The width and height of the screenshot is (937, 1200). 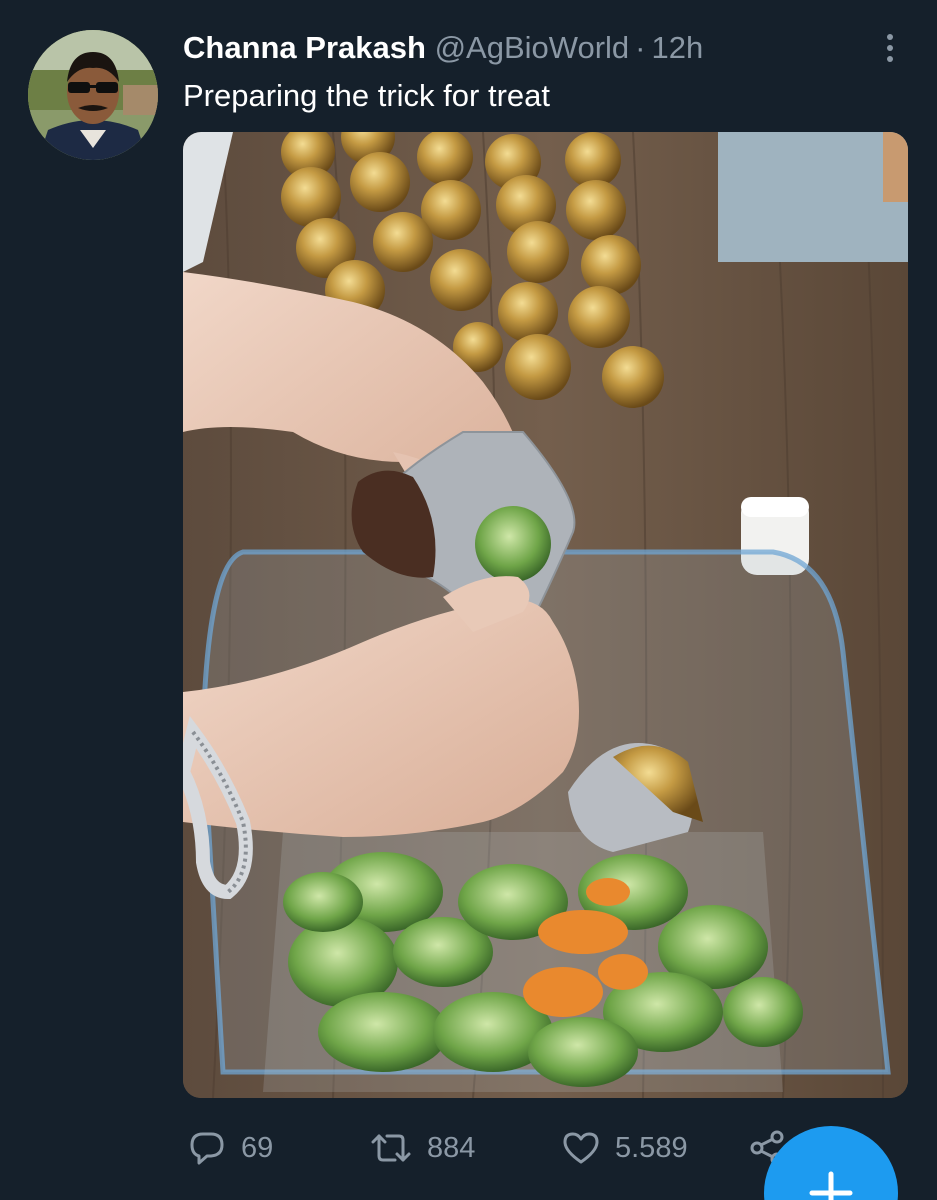 I want to click on timestamp: 12h, so click(x=677, y=47).